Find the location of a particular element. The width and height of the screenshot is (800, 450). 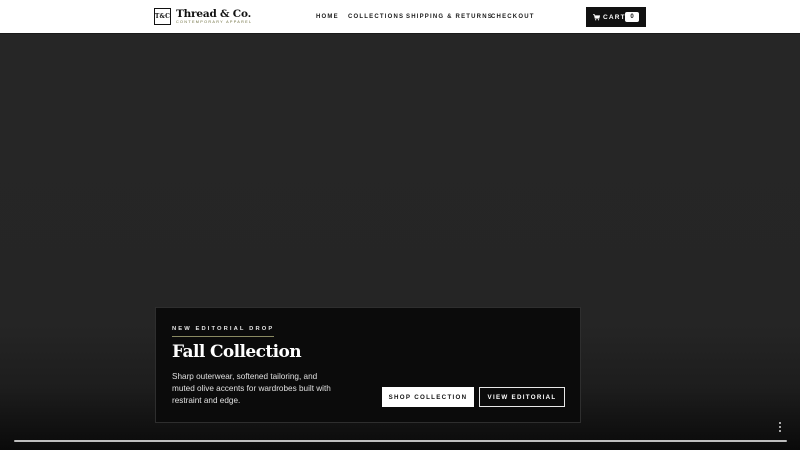

cart-count-badge: 0 is located at coordinates (632, 17).